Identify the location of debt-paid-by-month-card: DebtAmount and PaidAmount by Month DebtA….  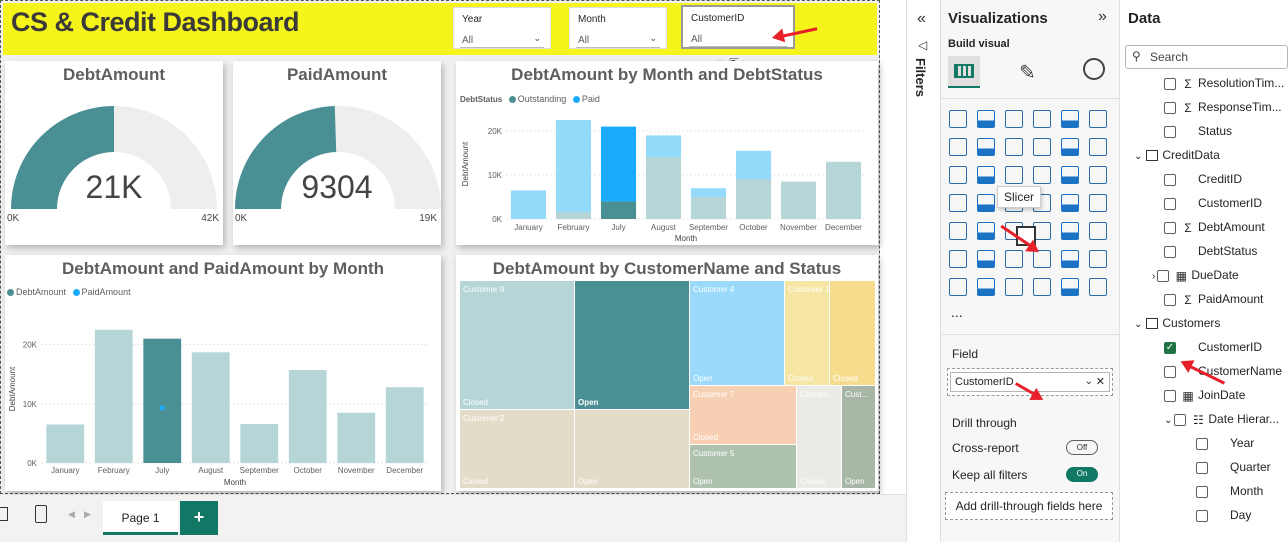
(223, 373).